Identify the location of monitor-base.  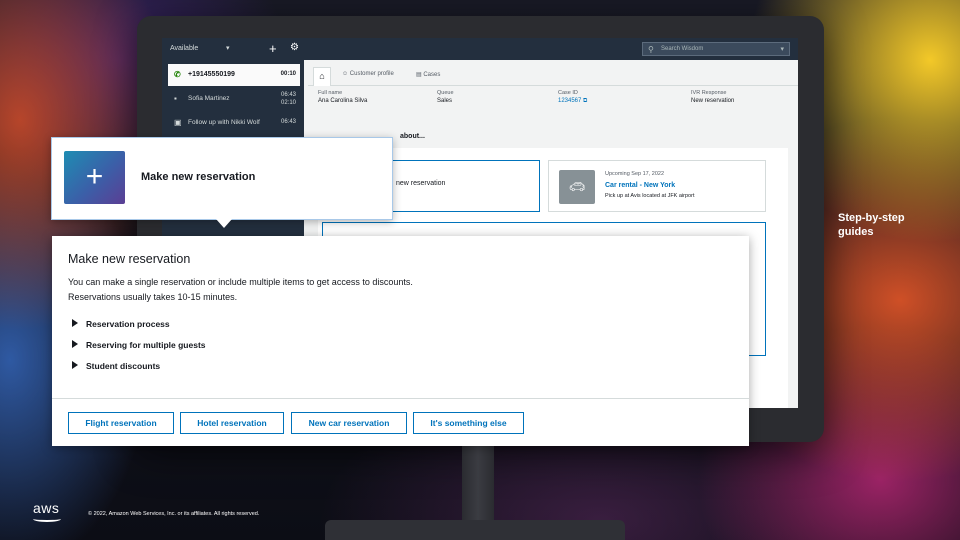
(475, 530).